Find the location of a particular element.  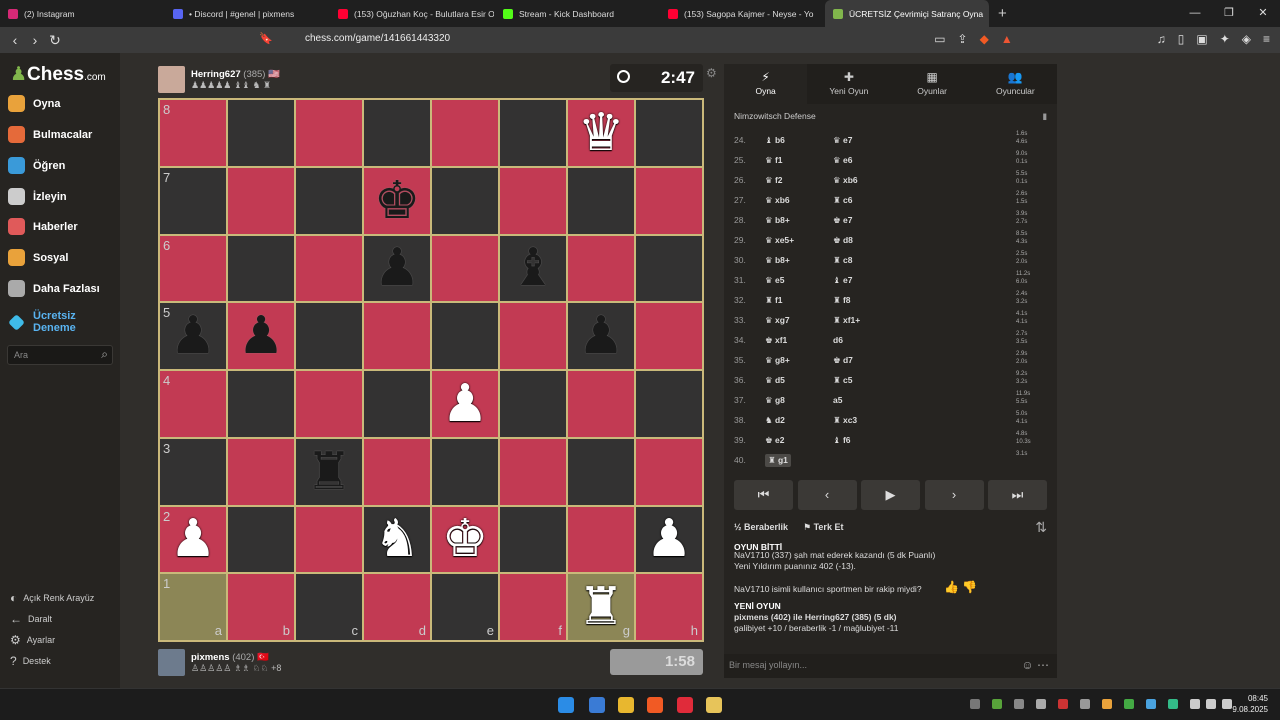

file-explorer-icon is located at coordinates (626, 705).